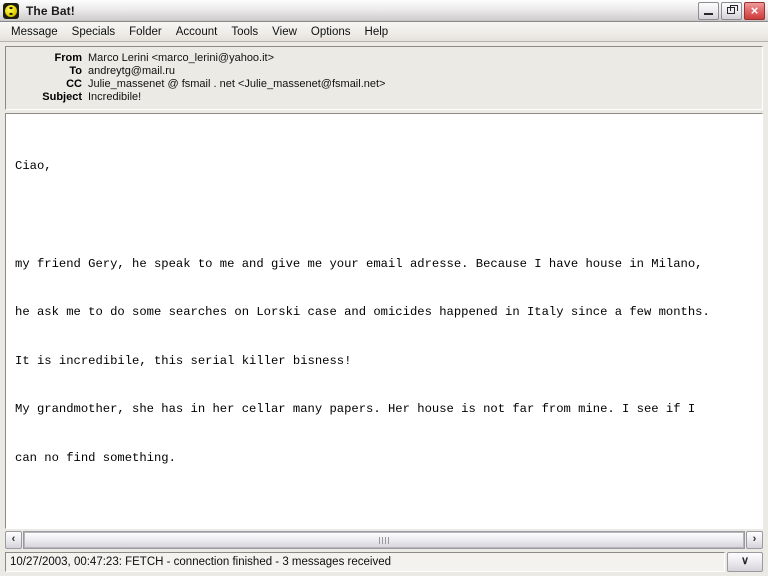 The height and width of the screenshot is (576, 768). I want to click on menu-item-account: Account, so click(197, 32).